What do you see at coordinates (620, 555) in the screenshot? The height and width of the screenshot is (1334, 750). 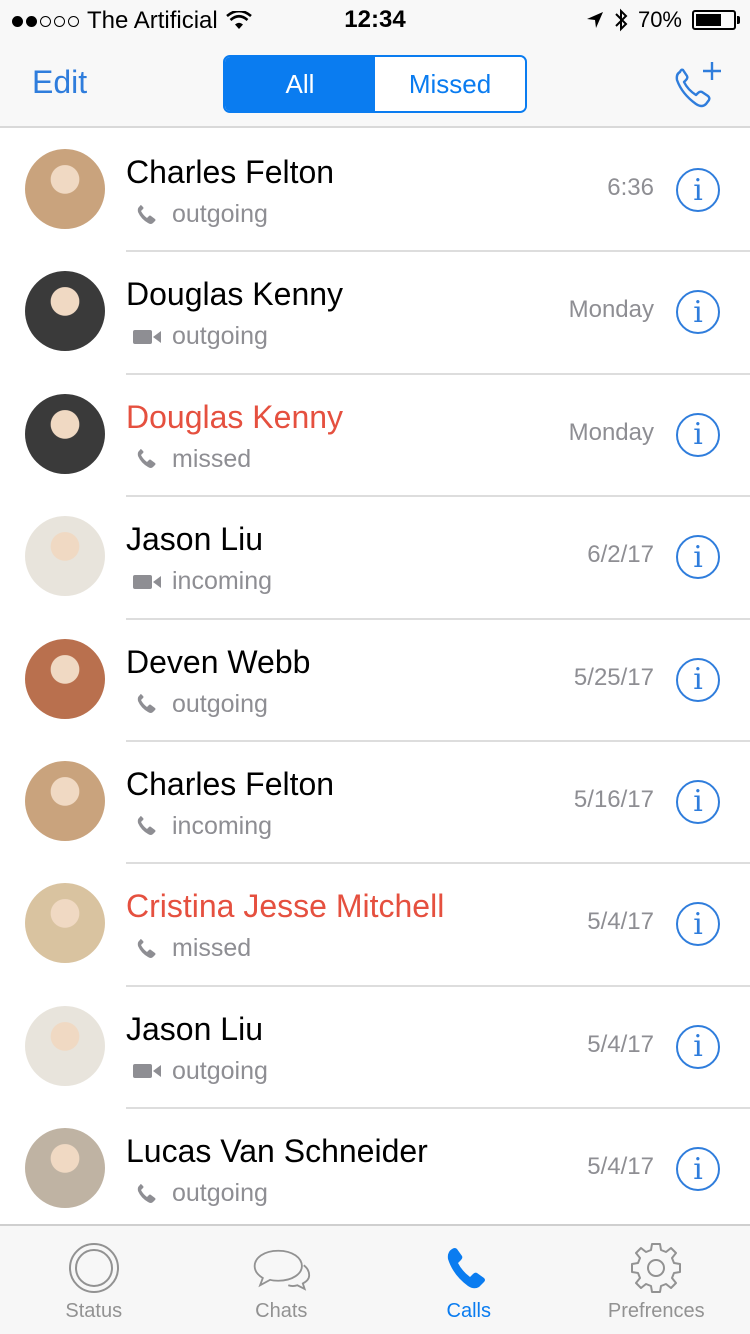 I see `call-time: 6/2/17` at bounding box center [620, 555].